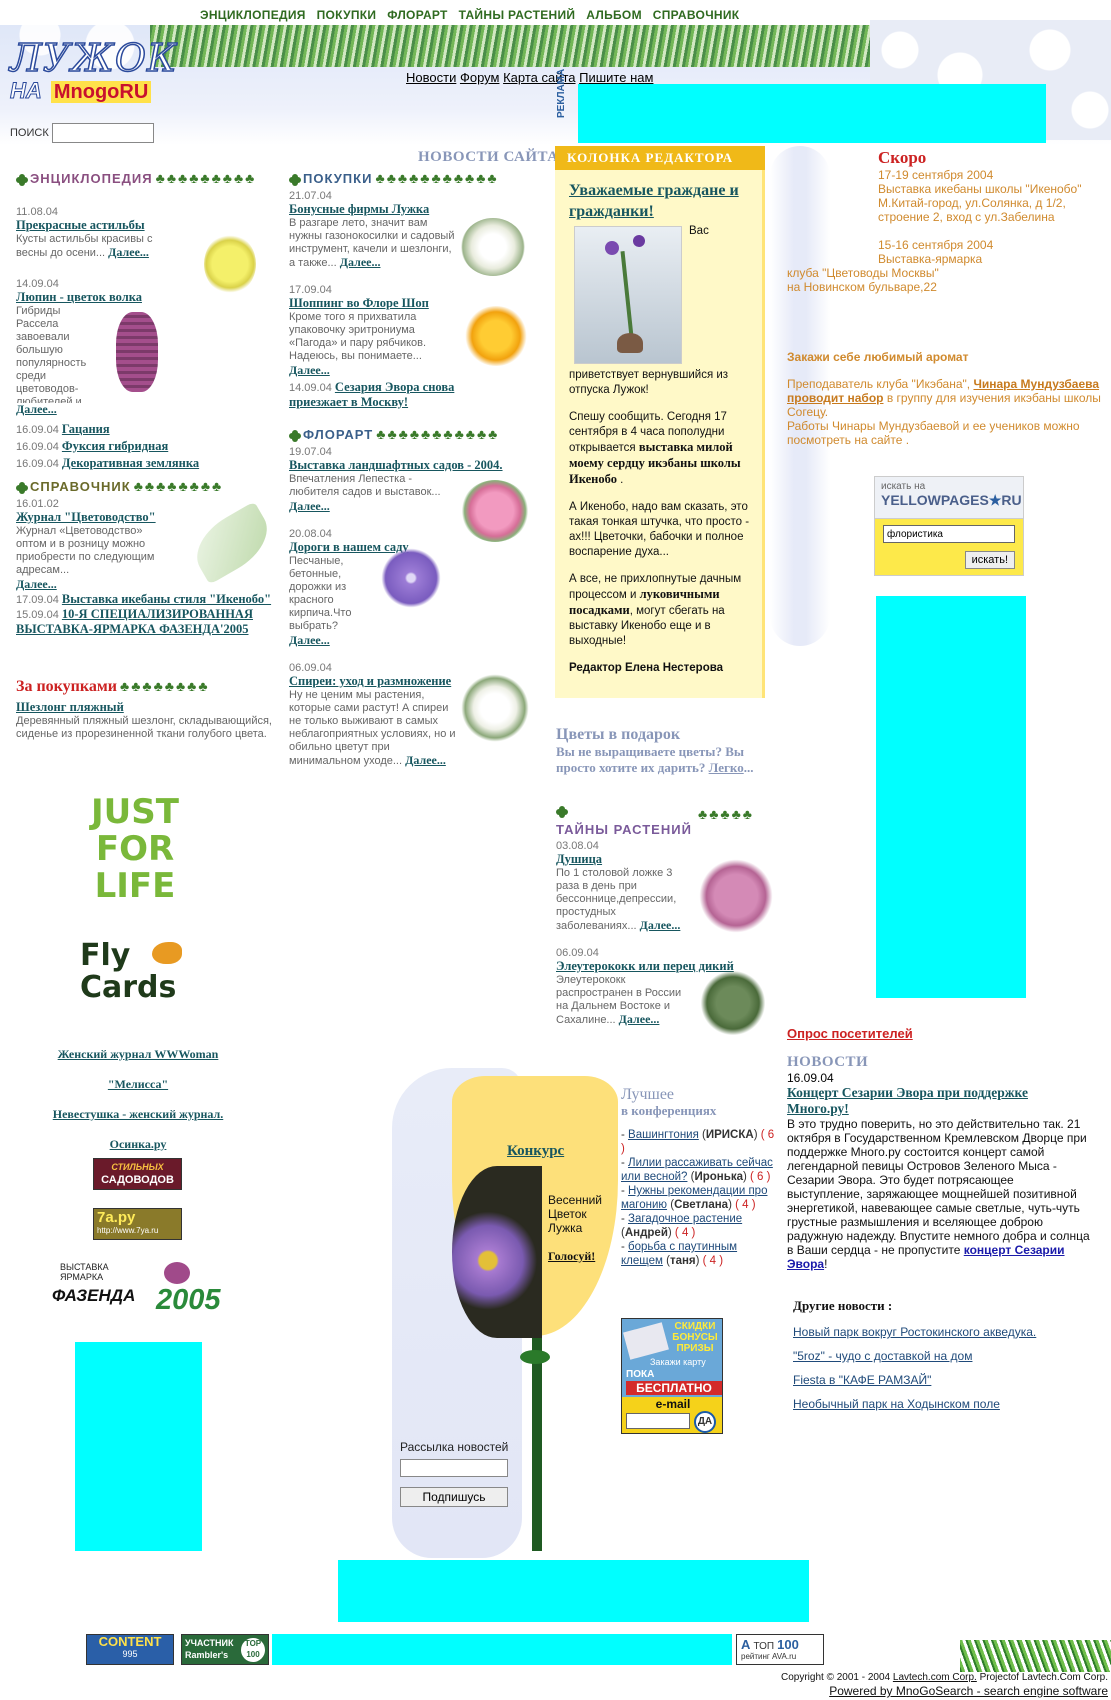  I want to click on toucan-icon, so click(167, 953).